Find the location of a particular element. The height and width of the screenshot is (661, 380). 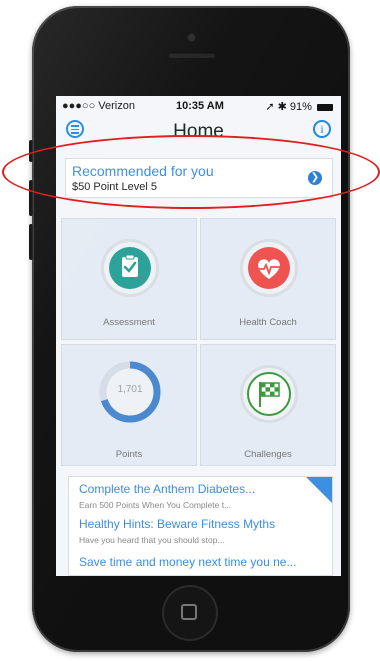

info-button: i is located at coordinates (322, 129).